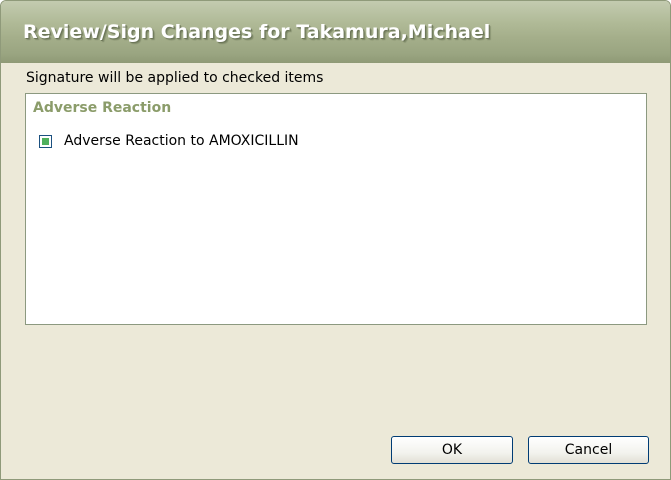 The width and height of the screenshot is (671, 480). I want to click on item-checkbox, so click(45, 141).